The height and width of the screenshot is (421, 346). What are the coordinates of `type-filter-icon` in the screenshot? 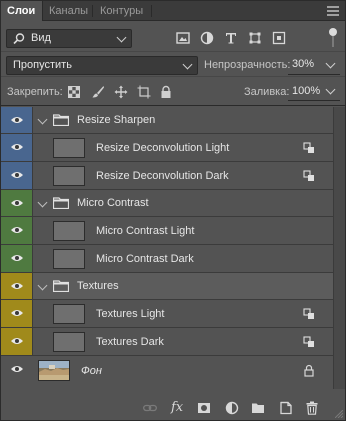 It's located at (231, 38).